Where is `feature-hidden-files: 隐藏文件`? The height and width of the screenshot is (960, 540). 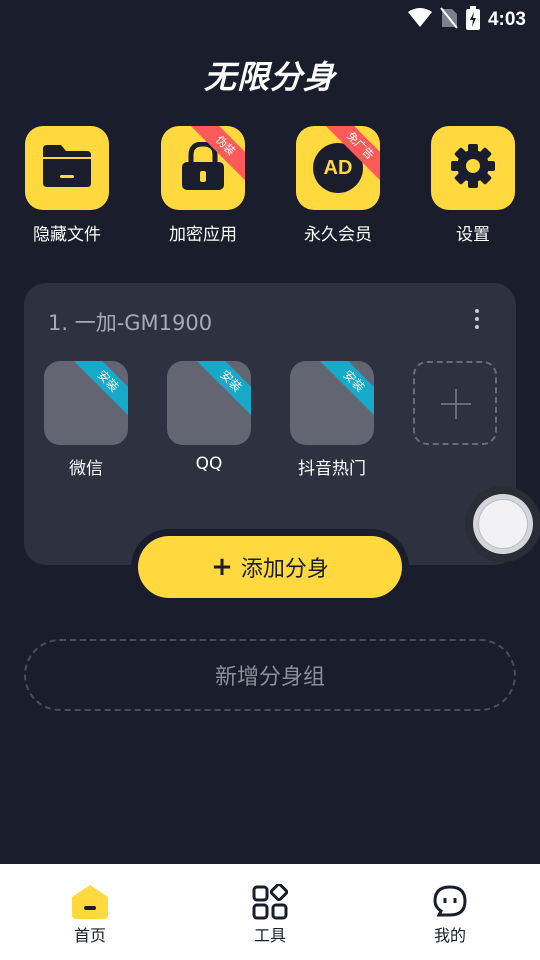
feature-hidden-files: 隐藏文件 is located at coordinates (67, 185).